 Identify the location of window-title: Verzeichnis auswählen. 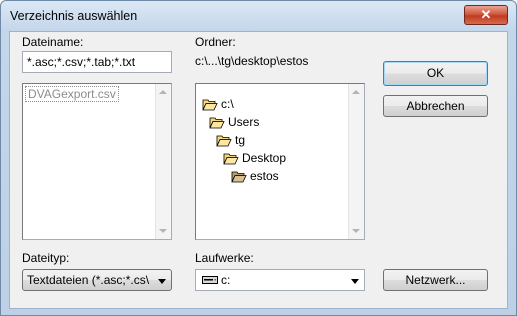
(74, 16).